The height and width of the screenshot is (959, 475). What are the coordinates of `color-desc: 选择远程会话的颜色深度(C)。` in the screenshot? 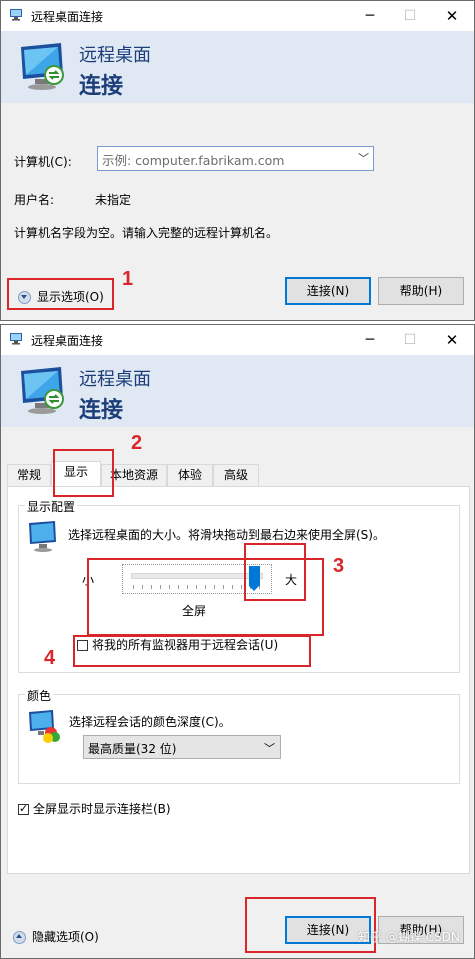 It's located at (150, 722).